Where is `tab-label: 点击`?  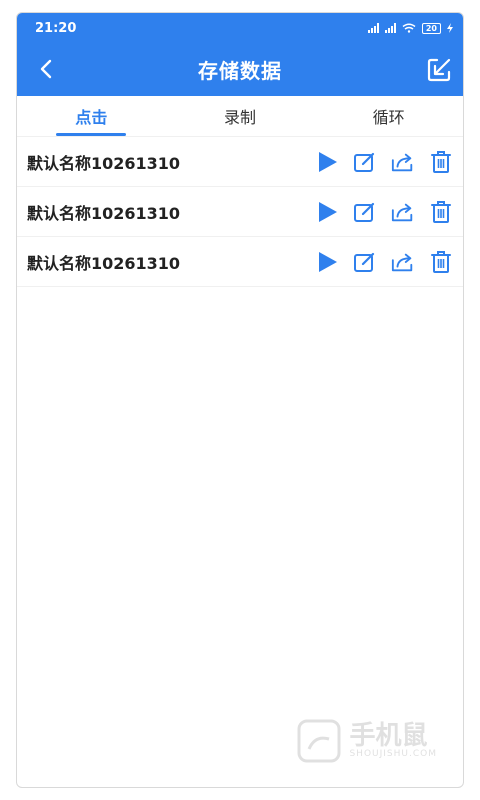 tab-label: 点击 is located at coordinates (91, 117).